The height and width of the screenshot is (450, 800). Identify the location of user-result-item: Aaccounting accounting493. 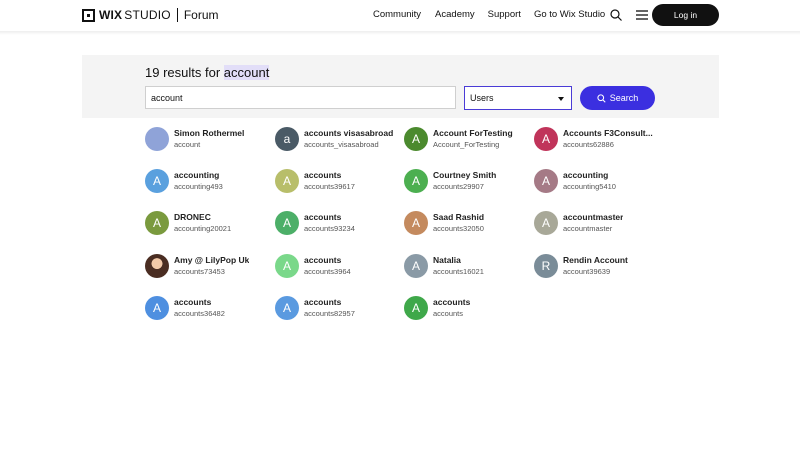
(209, 181).